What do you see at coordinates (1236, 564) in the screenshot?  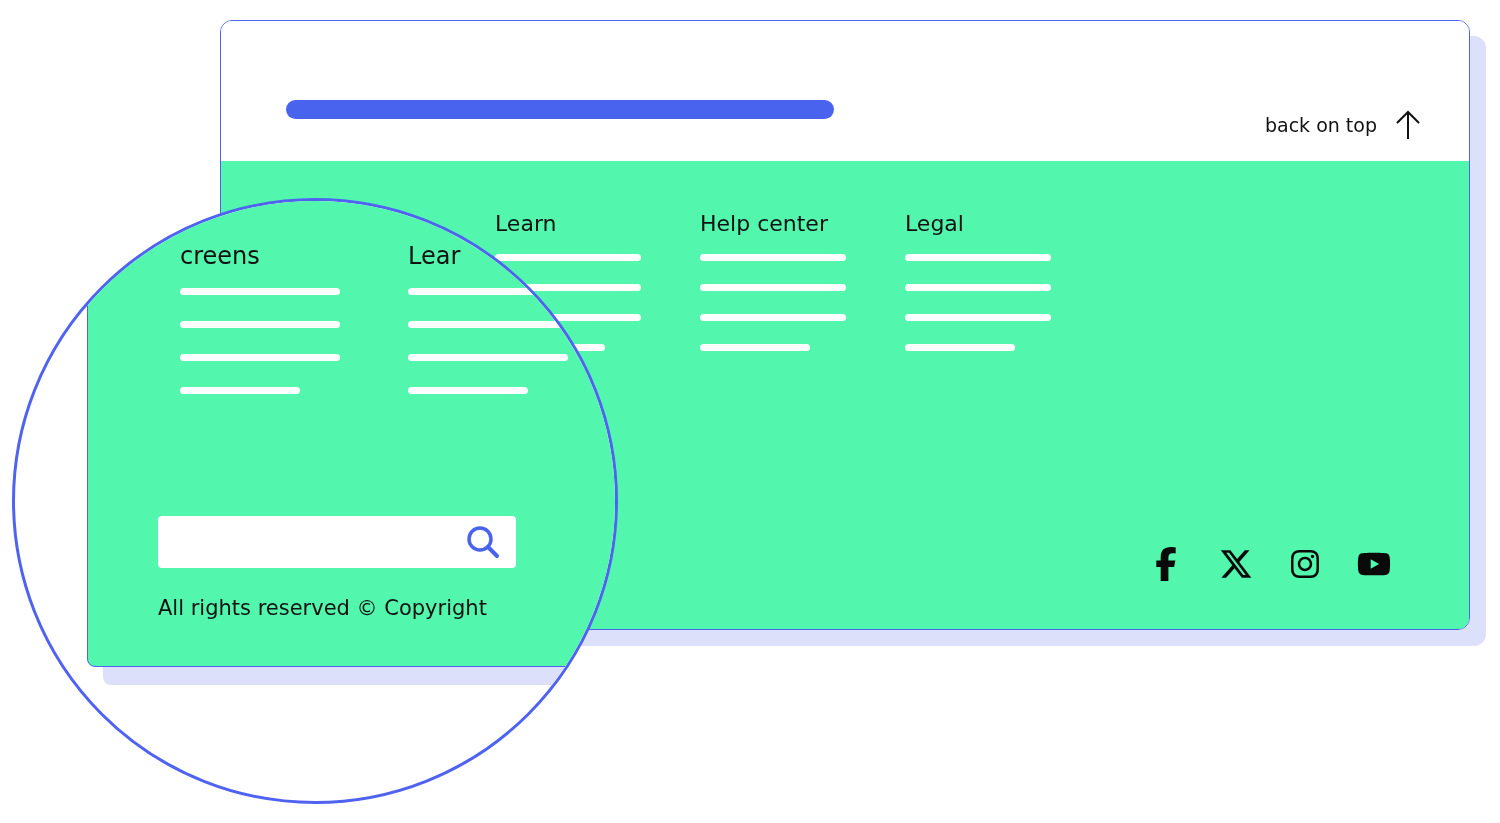 I see `x-logo-icon` at bounding box center [1236, 564].